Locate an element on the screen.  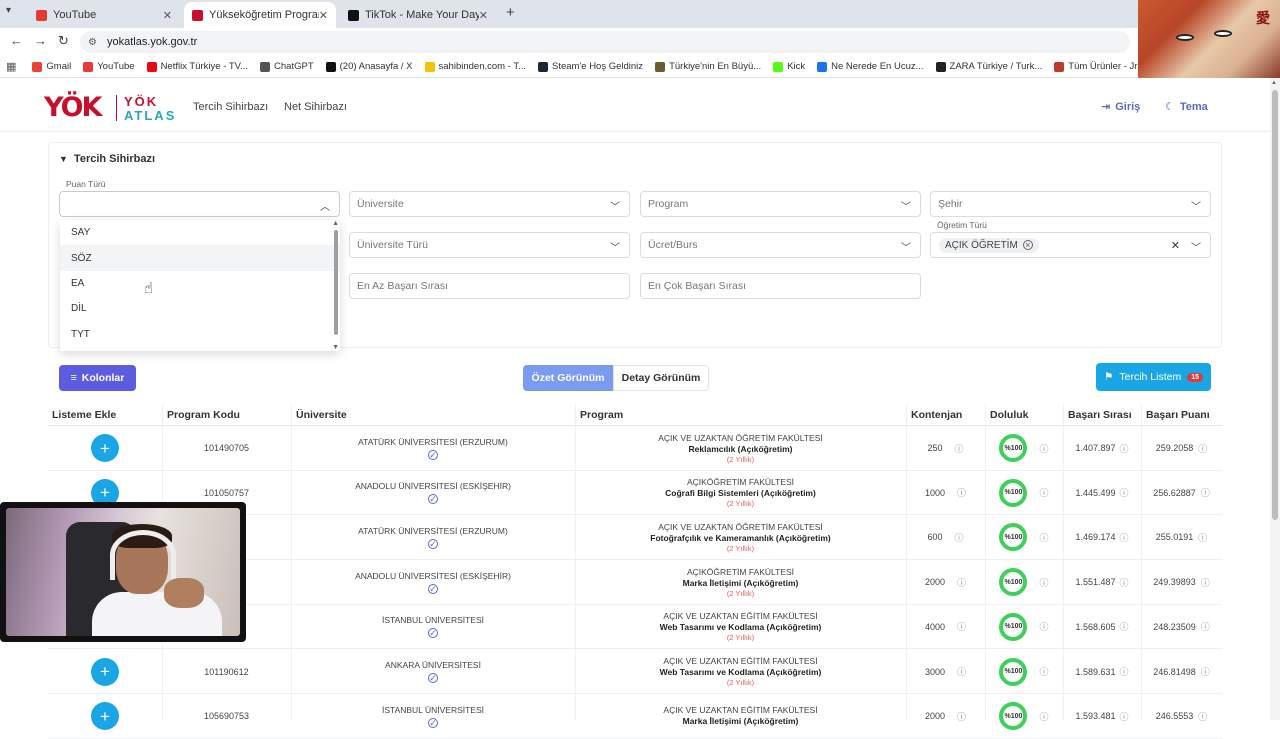
bookmark-item: Steam'e Hoş Geldiniz is located at coordinates (590, 66).